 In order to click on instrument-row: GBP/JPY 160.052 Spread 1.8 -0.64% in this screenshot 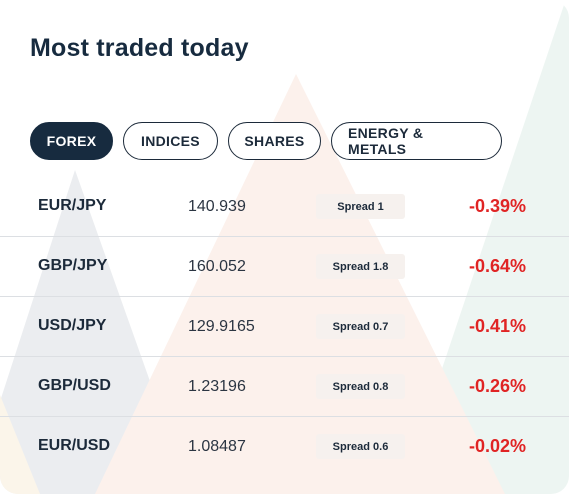, I will do `click(284, 267)`.